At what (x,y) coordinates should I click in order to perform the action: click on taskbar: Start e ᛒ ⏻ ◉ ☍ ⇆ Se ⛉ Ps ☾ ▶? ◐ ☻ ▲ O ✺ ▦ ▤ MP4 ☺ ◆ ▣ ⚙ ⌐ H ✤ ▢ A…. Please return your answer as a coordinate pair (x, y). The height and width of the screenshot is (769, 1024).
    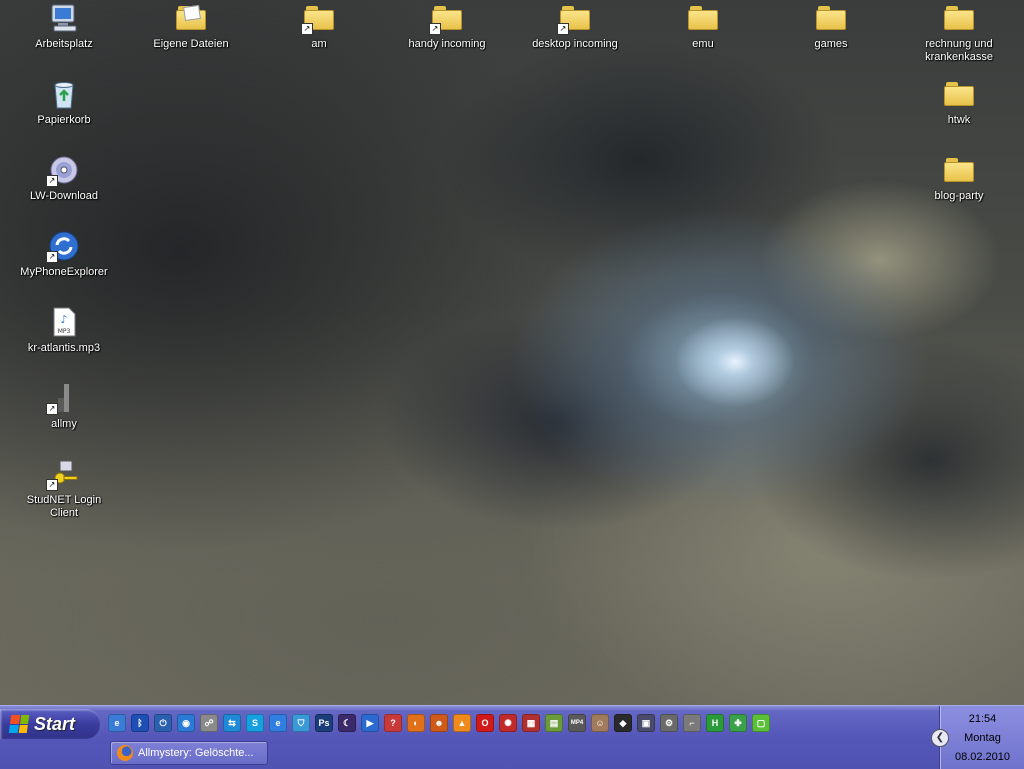
    Looking at the image, I should click on (512, 737).